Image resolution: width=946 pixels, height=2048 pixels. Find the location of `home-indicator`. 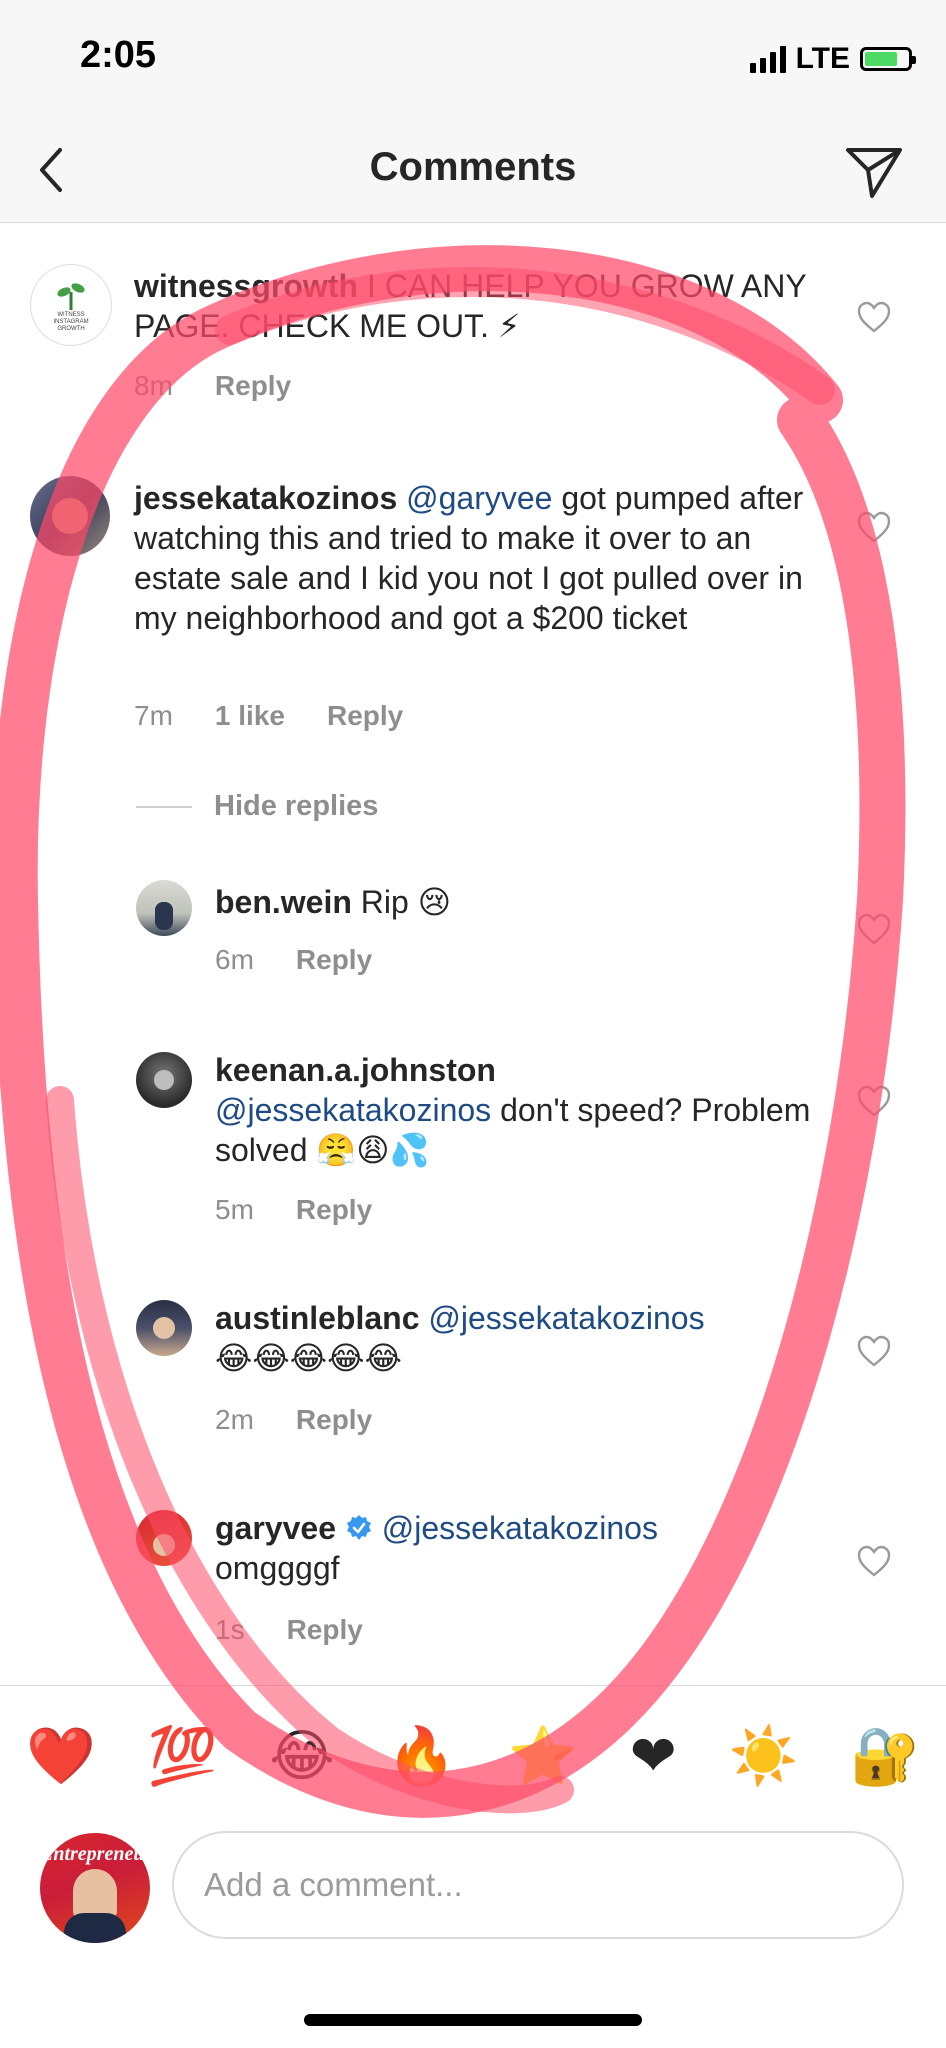

home-indicator is located at coordinates (473, 2020).